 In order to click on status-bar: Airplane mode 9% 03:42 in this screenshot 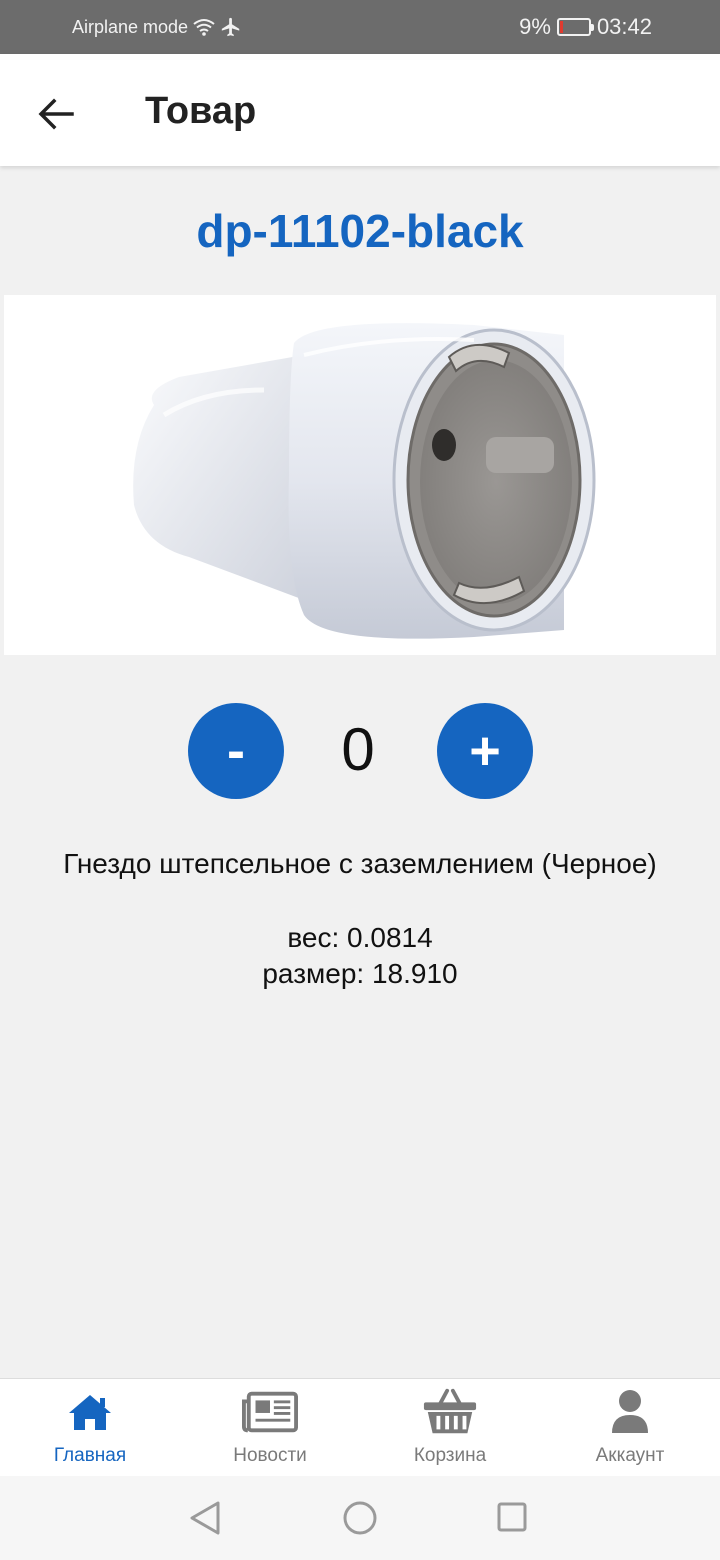, I will do `click(360, 27)`.